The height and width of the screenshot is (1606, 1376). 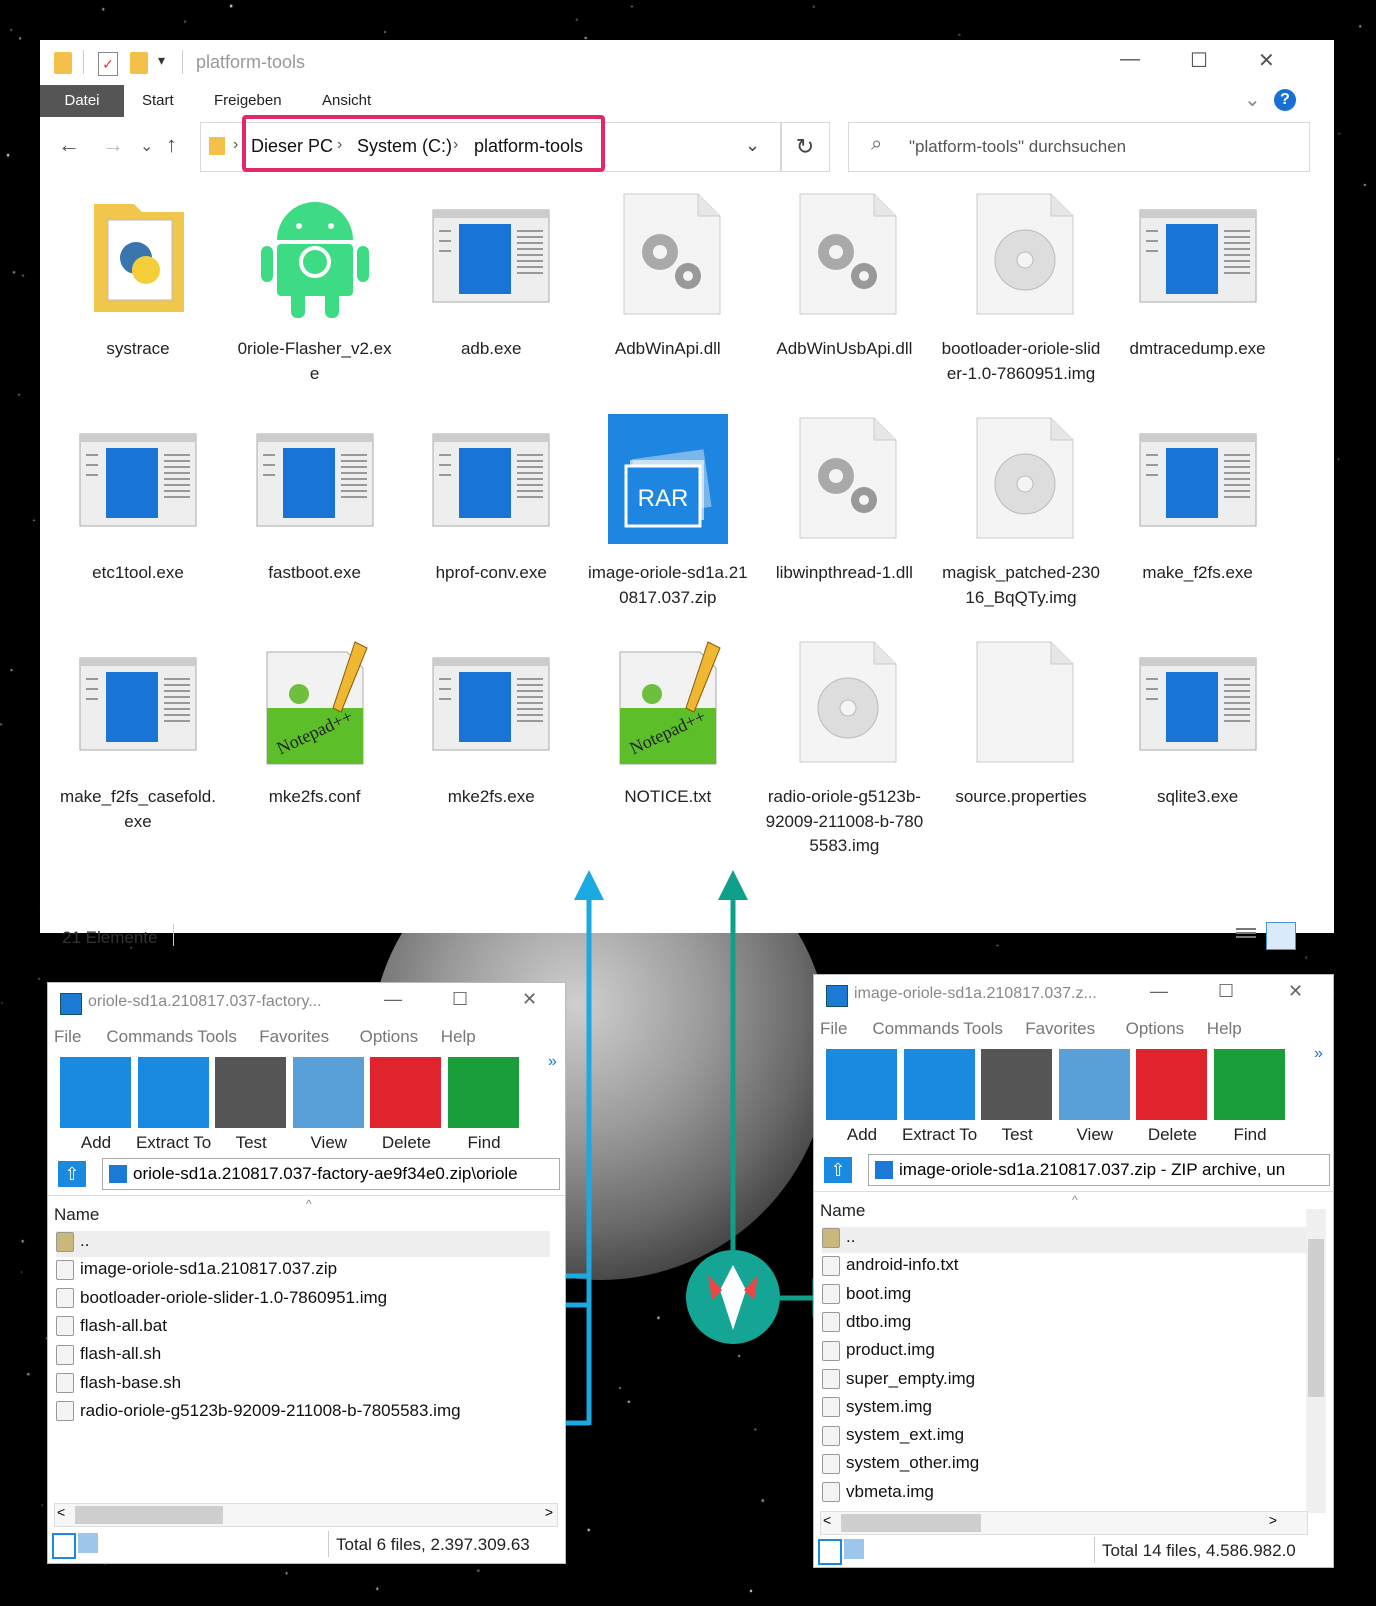 I want to click on list-item: flash-all.bat, so click(x=111, y=1329).